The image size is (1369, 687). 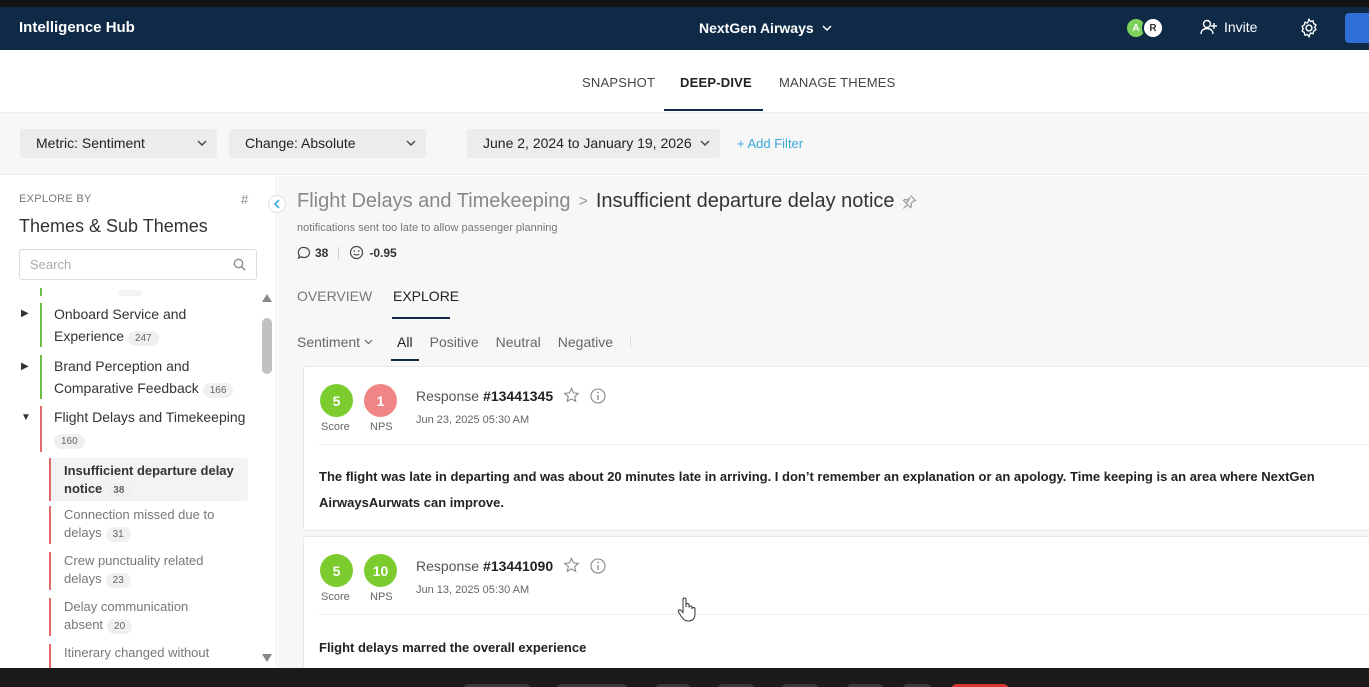 I want to click on subtheme-item-label: Crew punctuality related, so click(x=134, y=560).